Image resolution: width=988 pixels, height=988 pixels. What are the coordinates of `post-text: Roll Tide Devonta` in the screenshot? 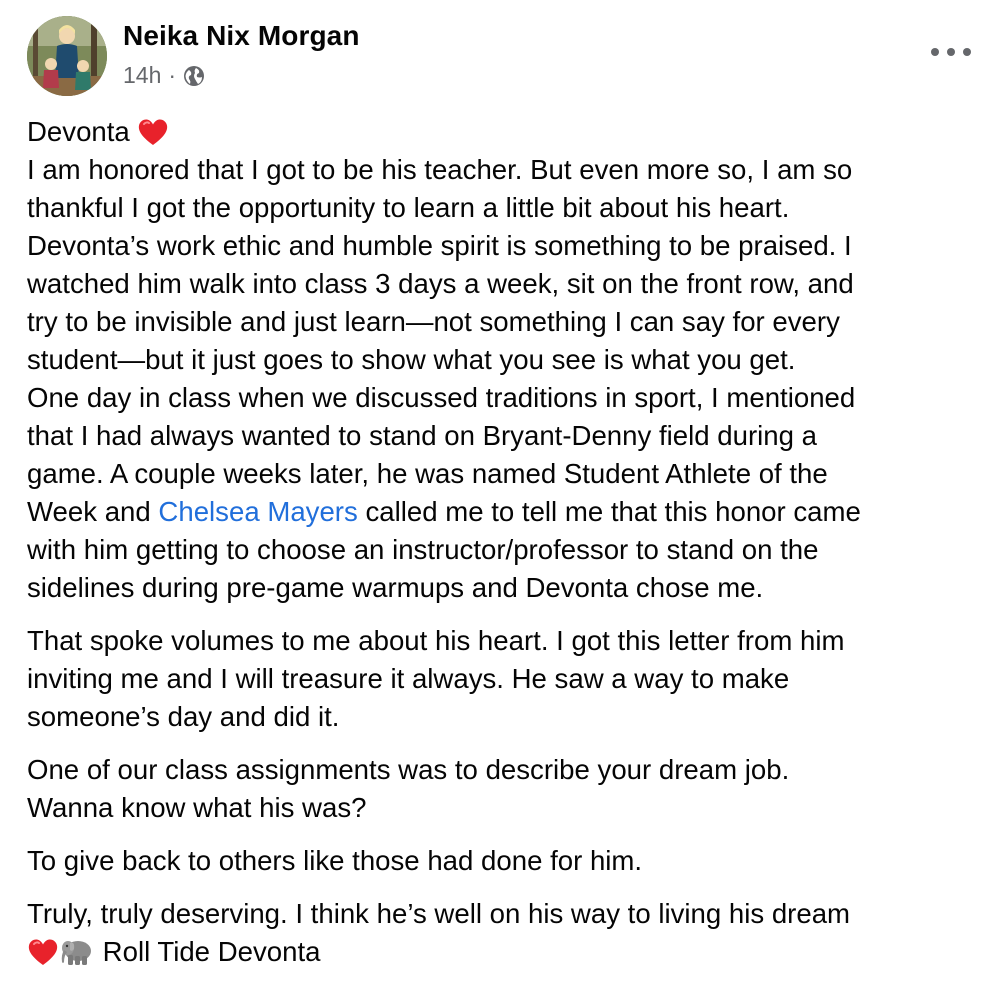 It's located at (211, 951).